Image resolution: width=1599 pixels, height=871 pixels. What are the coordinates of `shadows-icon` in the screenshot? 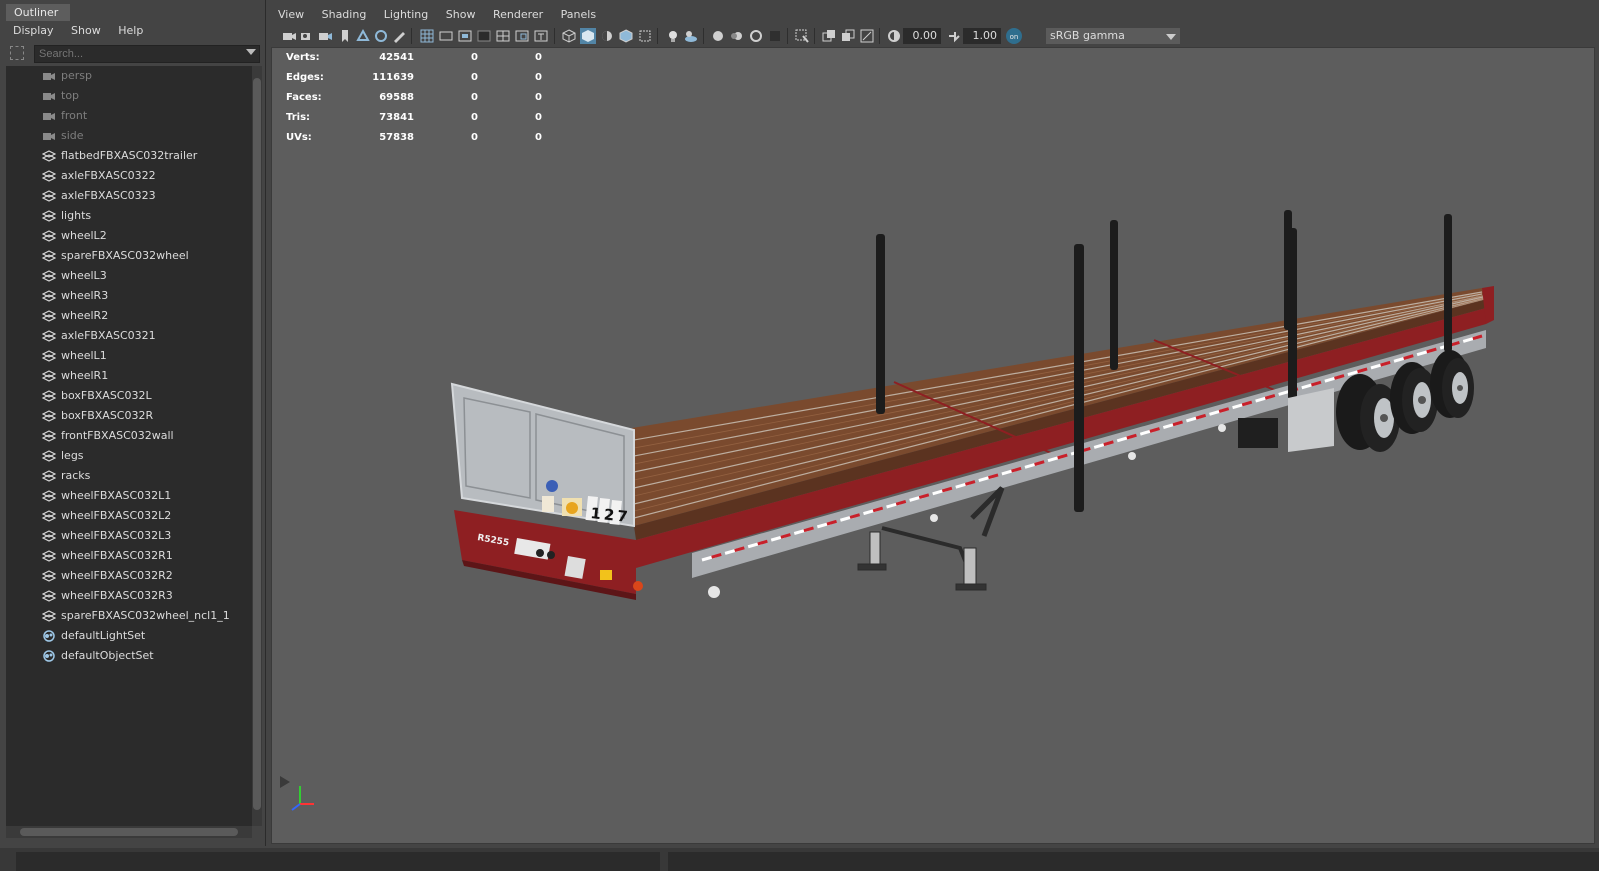 It's located at (691, 36).